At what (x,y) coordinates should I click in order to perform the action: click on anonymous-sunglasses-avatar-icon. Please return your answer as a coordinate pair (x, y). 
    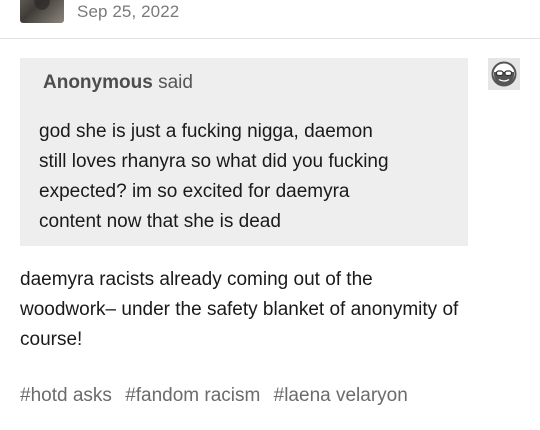
    Looking at the image, I should click on (504, 74).